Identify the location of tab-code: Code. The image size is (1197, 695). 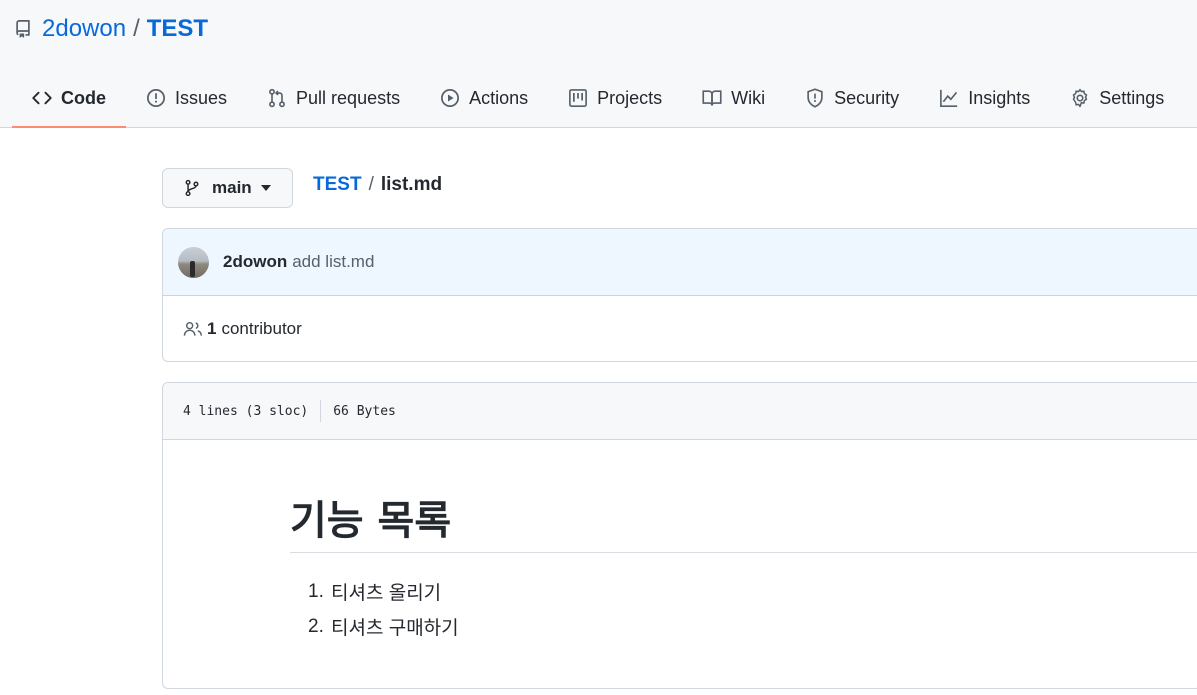
(69, 99).